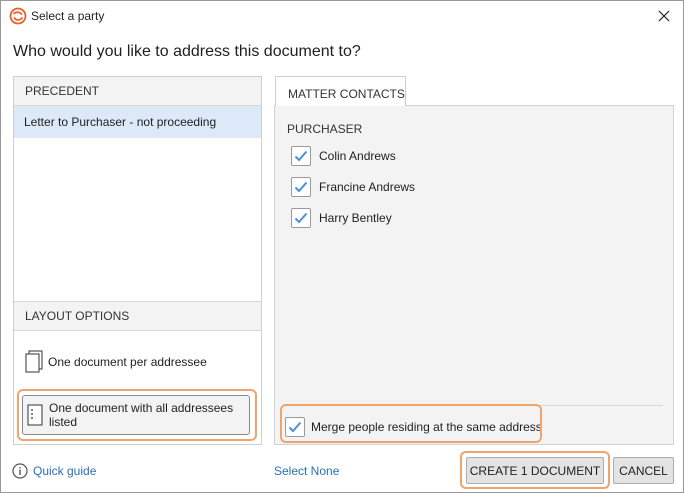 Image resolution: width=684 pixels, height=493 pixels. Describe the element at coordinates (34, 361) in the screenshot. I see `documents-stack-icon` at that location.